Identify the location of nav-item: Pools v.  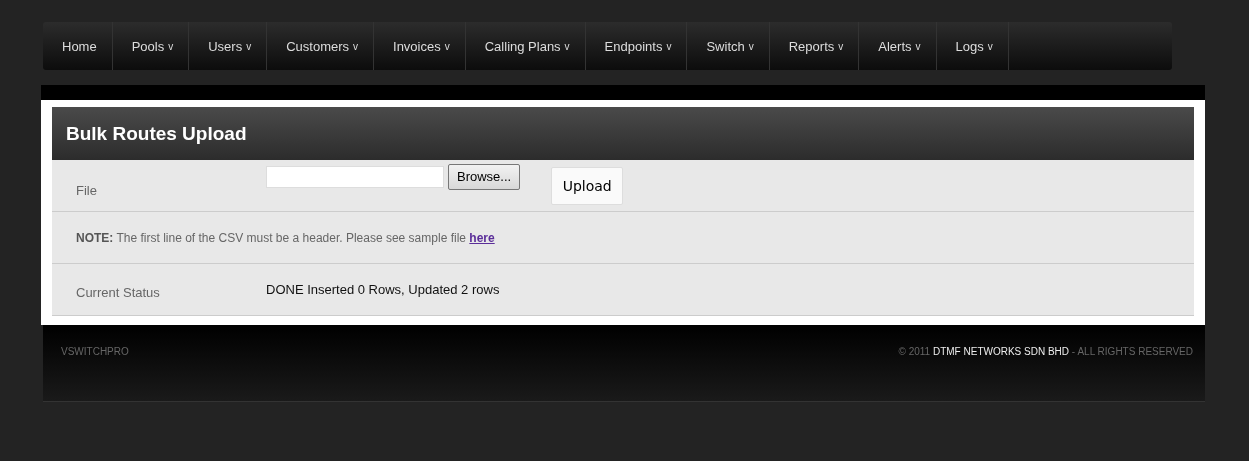
(151, 46).